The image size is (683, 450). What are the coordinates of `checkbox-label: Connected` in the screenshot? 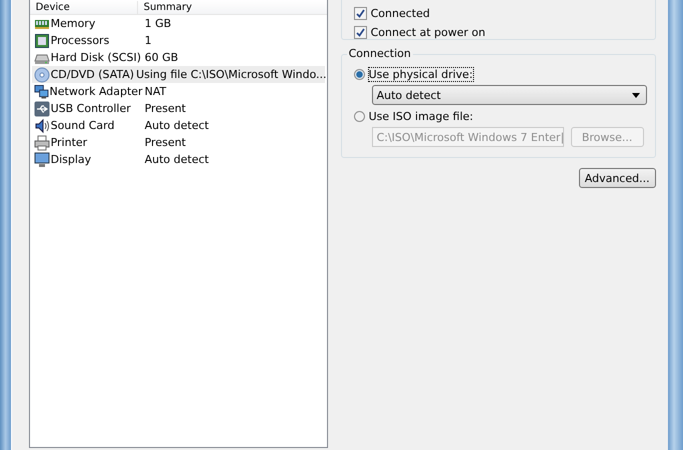 It's located at (400, 13).